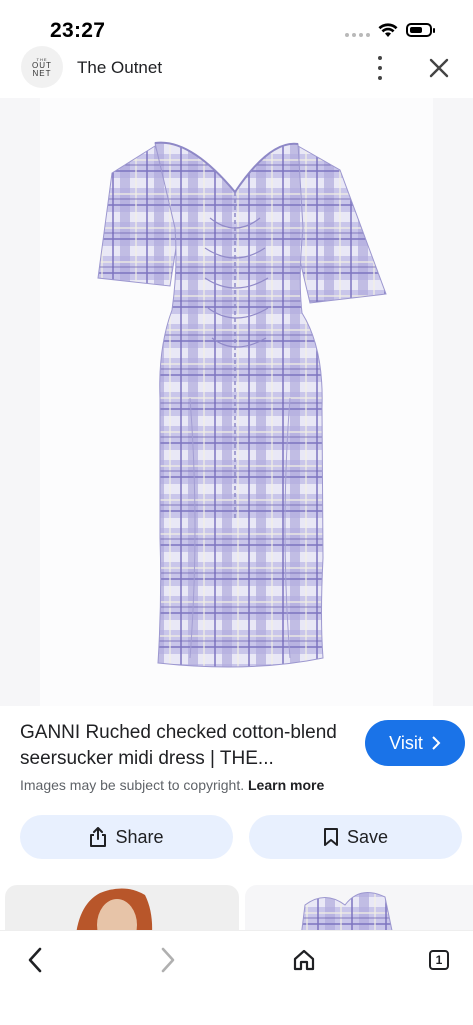  What do you see at coordinates (126, 837) in the screenshot?
I see `share-button: Share` at bounding box center [126, 837].